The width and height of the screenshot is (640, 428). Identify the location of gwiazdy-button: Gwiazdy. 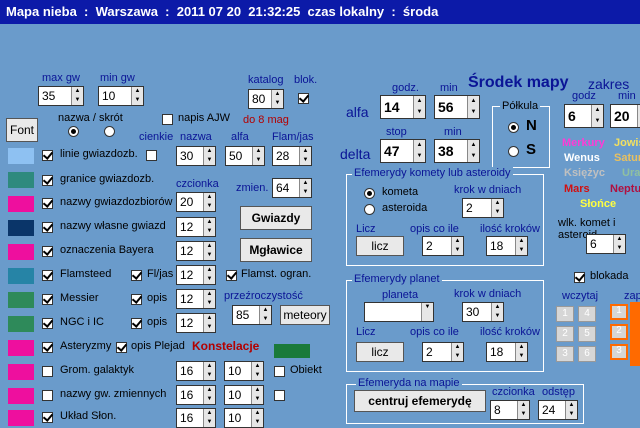
(276, 218).